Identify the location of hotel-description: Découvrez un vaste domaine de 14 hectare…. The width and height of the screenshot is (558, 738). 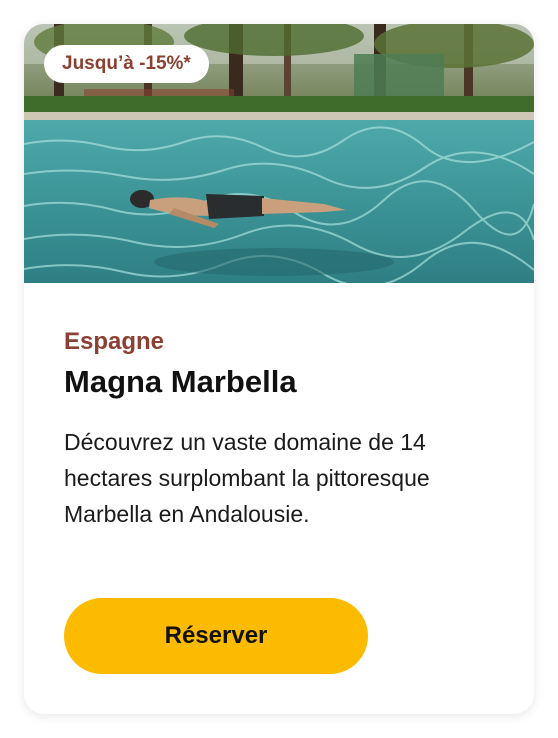
(247, 478).